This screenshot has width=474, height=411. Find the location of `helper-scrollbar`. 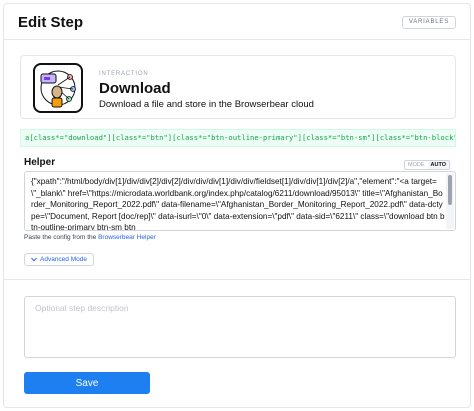

helper-scrollbar is located at coordinates (450, 201).